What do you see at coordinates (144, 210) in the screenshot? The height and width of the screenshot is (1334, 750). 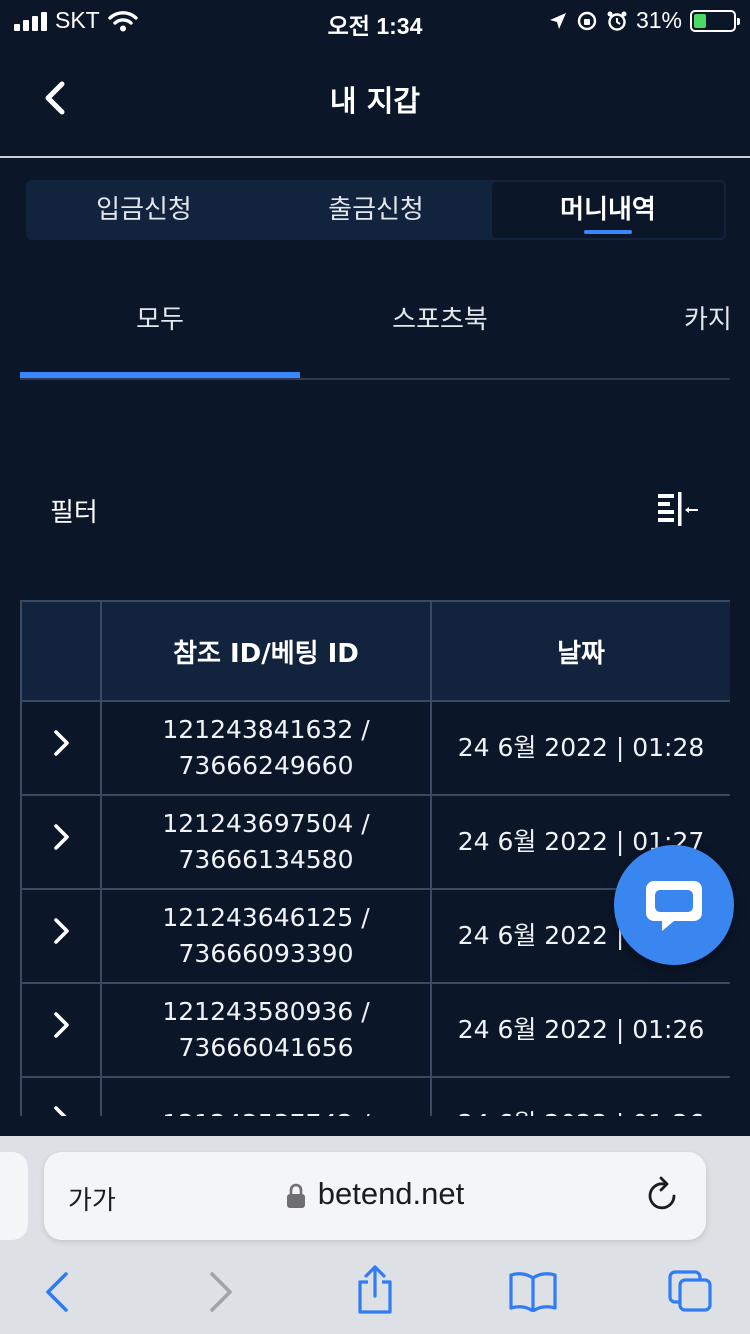 I see `tab-deposit-request: 입금신청` at bounding box center [144, 210].